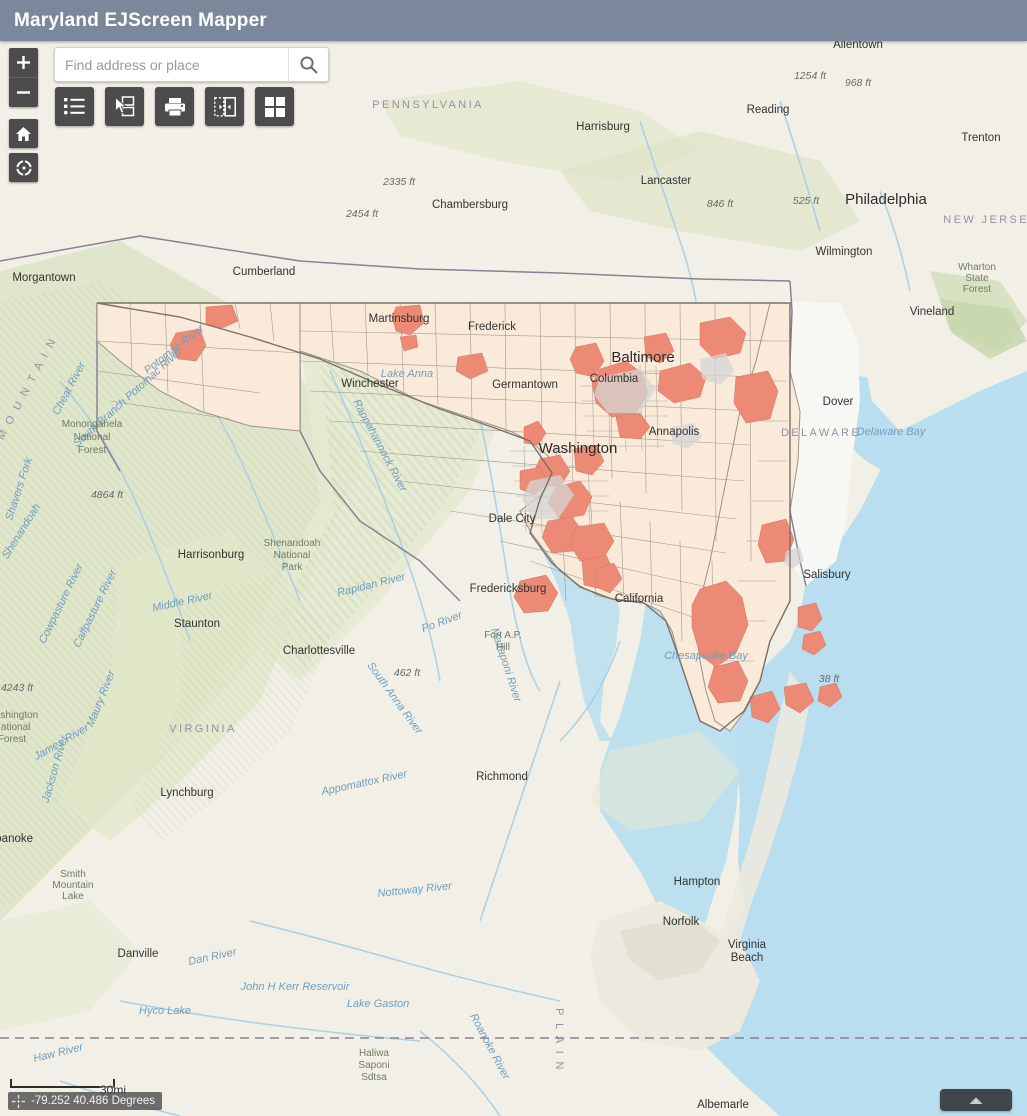 This screenshot has width=1027, height=1116. What do you see at coordinates (932, 312) in the screenshot?
I see `map-city-label: Vineland` at bounding box center [932, 312].